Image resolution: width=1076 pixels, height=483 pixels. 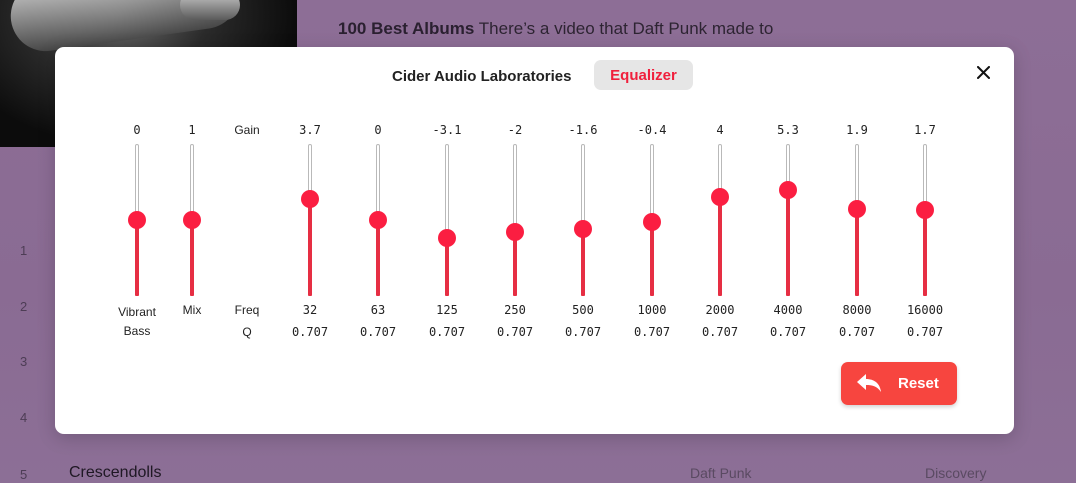 I want to click on eq-band-frequency: 63, so click(x=378, y=310).